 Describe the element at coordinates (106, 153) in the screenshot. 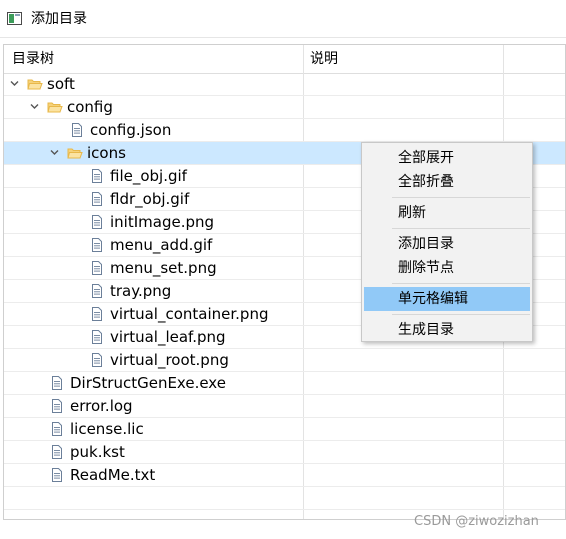

I see `tree-row-label: icons` at that location.